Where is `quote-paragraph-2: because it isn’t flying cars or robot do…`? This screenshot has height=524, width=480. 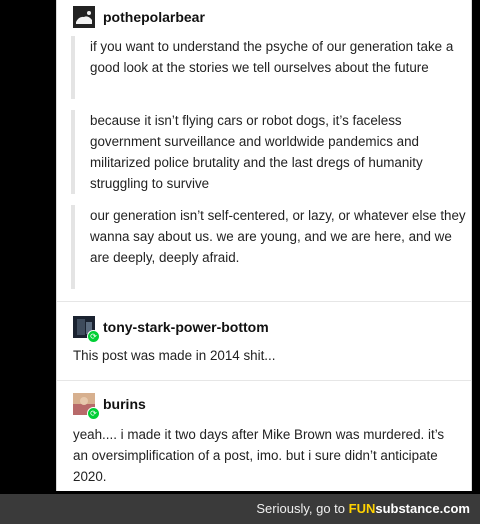 quote-paragraph-2: because it isn’t flying cars or robot do… is located at coordinates (270, 152).